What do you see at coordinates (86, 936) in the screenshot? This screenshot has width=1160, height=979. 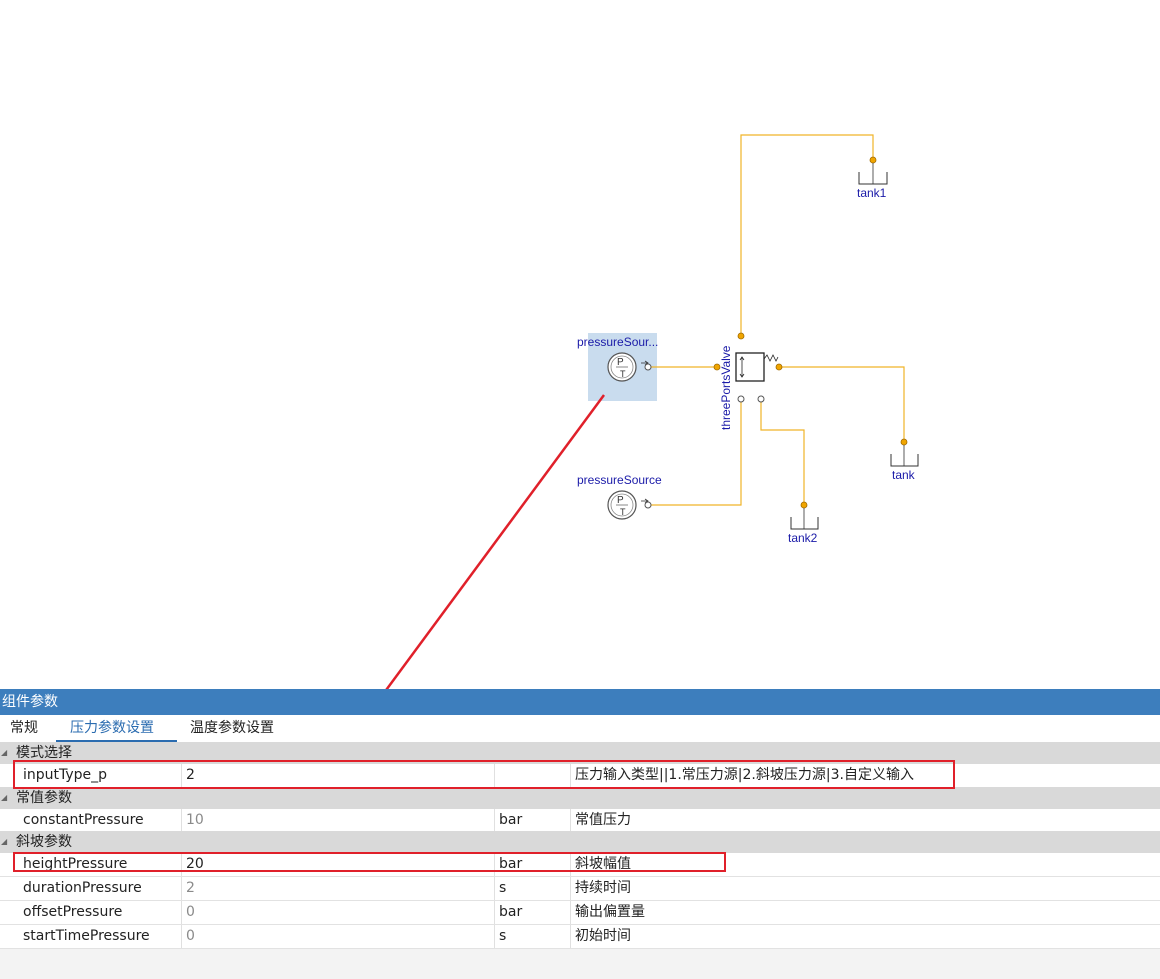 I see `param-name: startTimePressure` at bounding box center [86, 936].